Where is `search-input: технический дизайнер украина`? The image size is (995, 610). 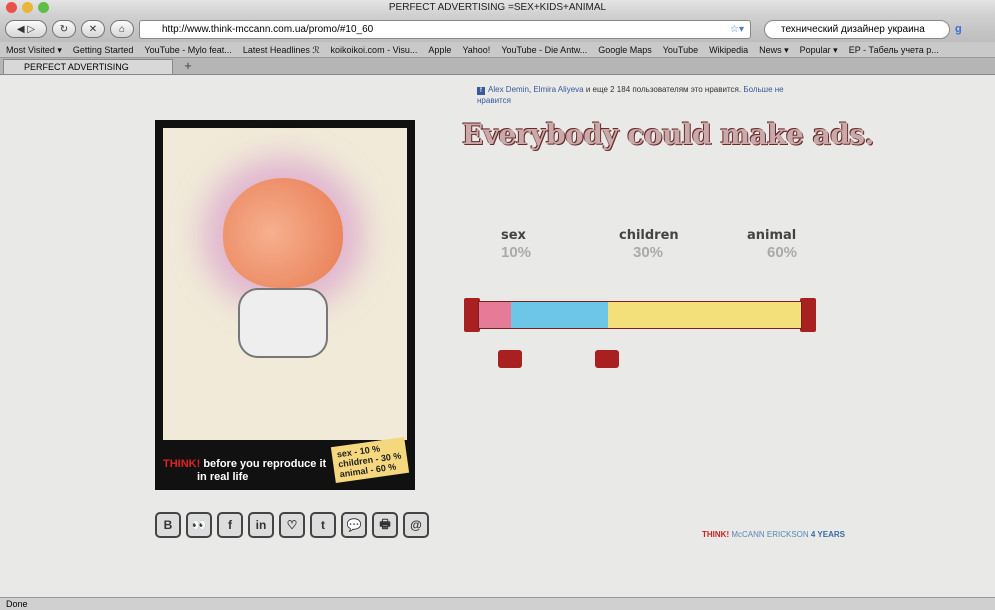
search-input: технический дизайнер украина is located at coordinates (857, 29).